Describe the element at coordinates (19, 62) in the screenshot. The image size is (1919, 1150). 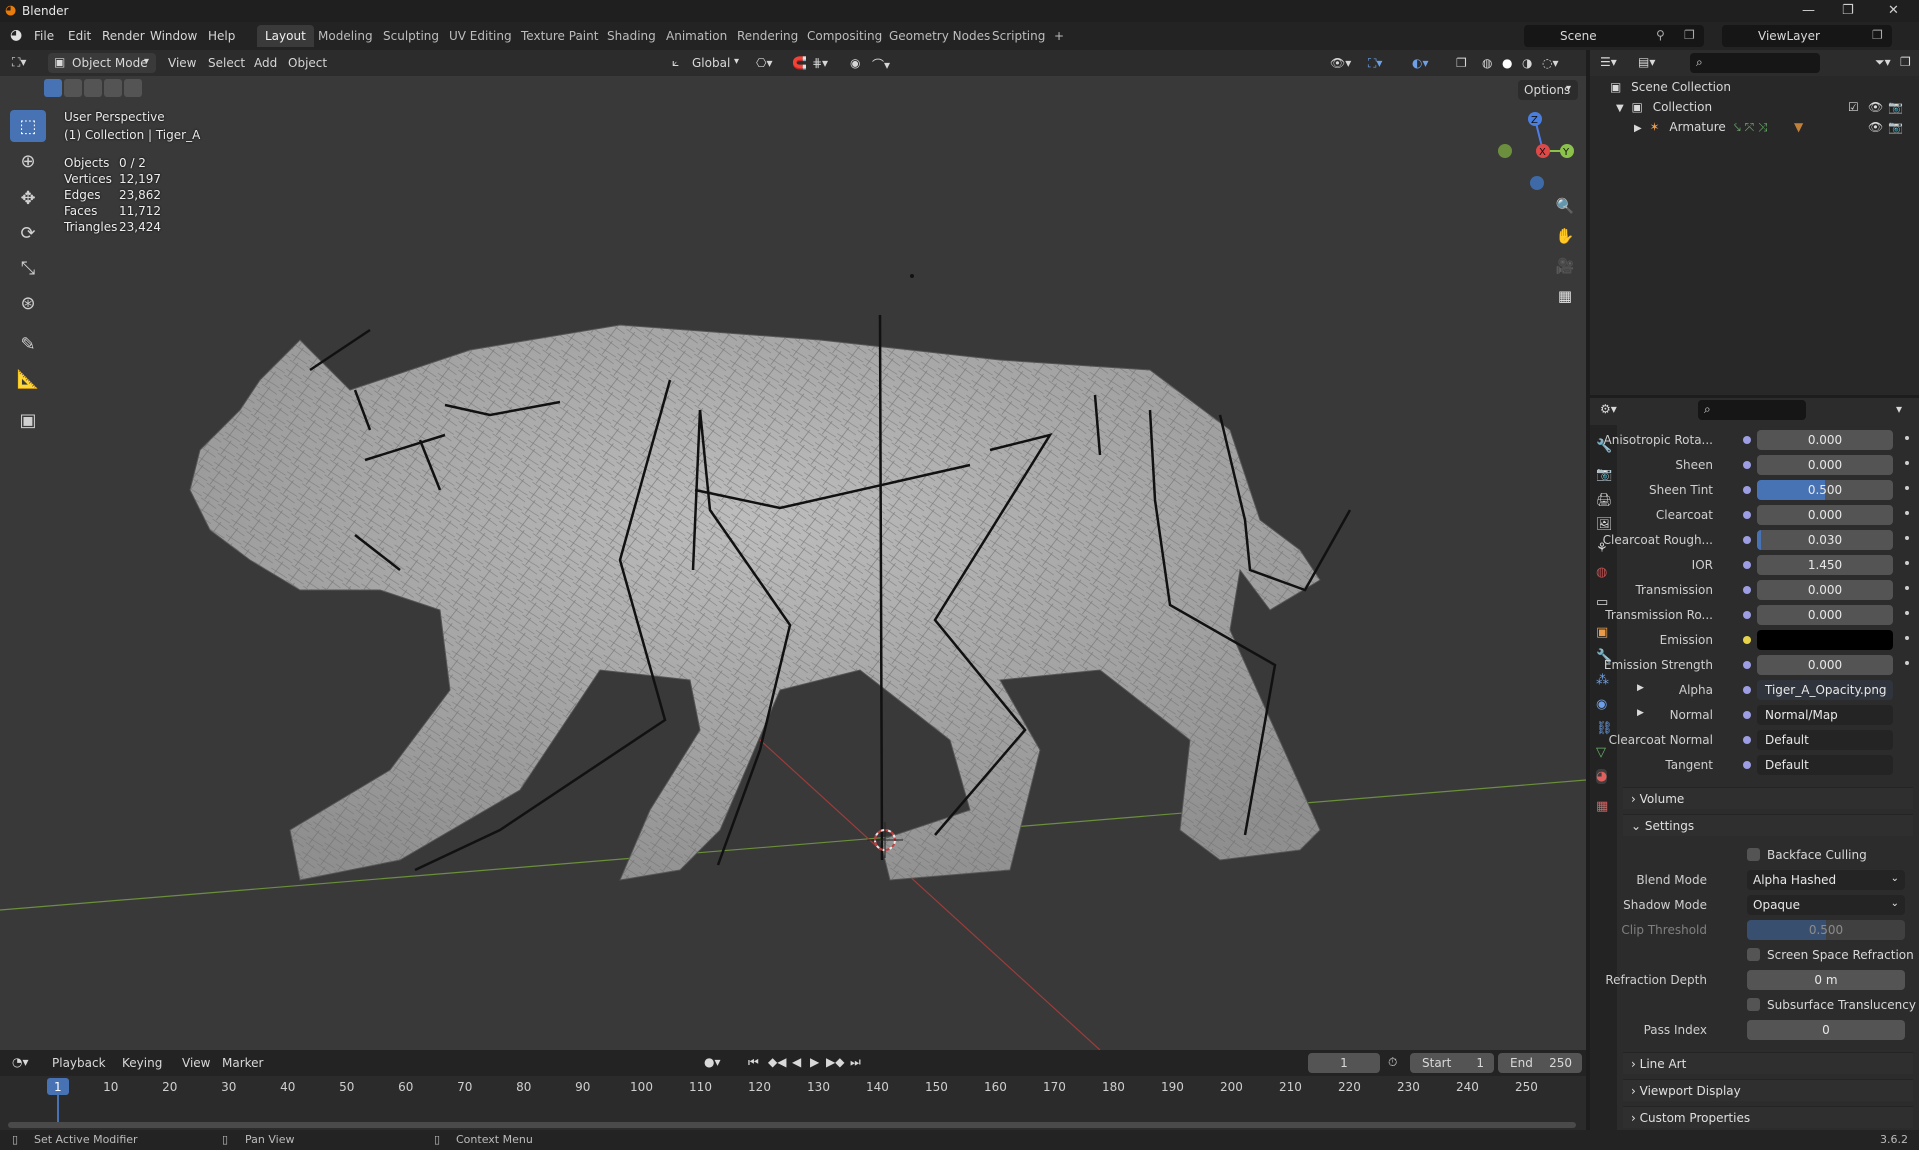
I see `editor-type-icon: ⛶▾` at that location.